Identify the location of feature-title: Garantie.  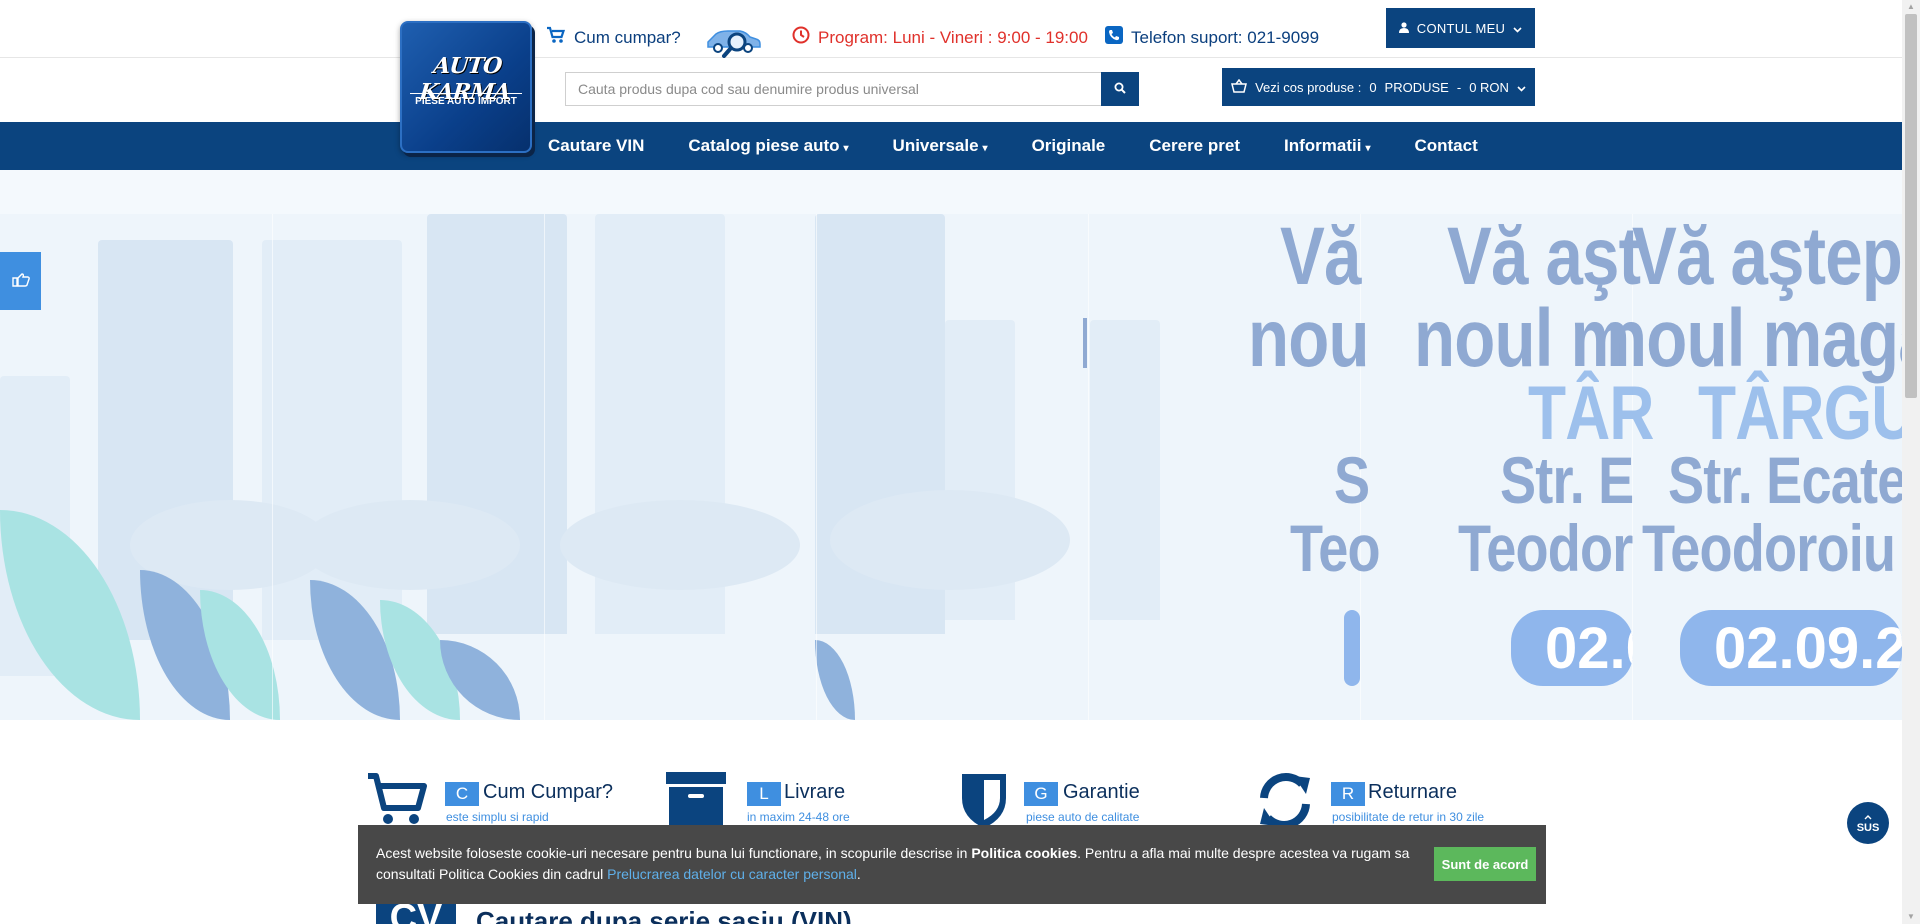
(1101, 792).